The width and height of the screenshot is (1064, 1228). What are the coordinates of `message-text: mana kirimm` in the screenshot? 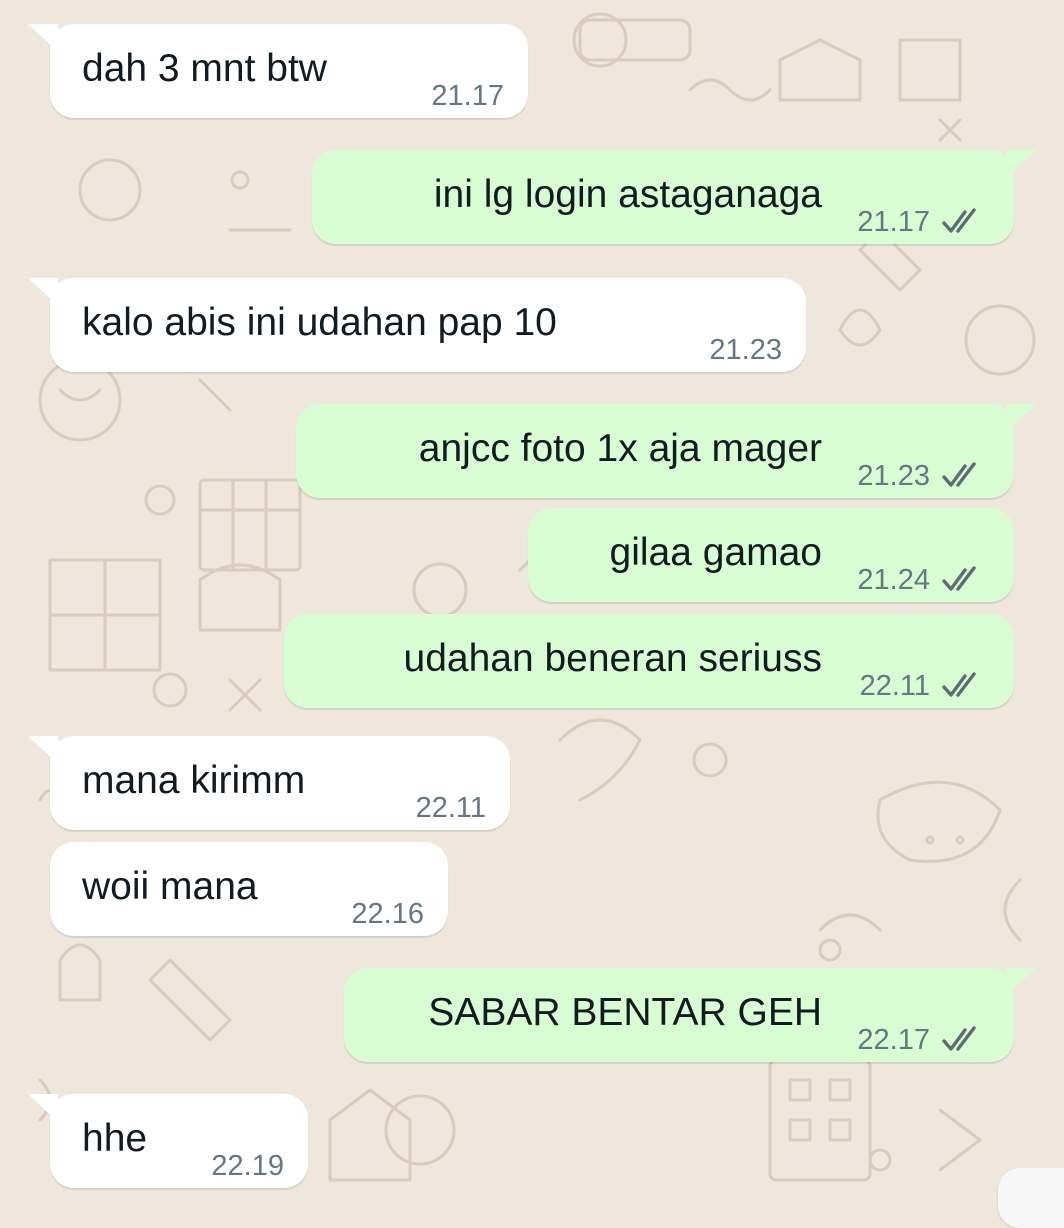 It's located at (194, 780).